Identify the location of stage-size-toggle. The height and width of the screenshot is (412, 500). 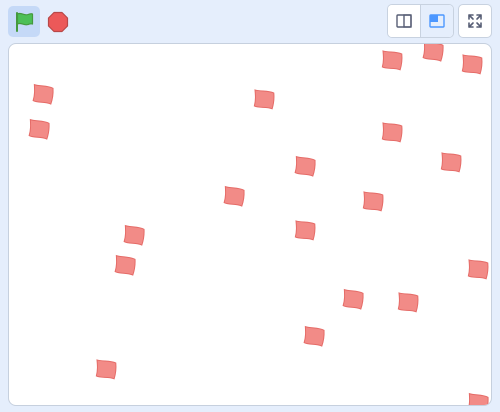
(420, 21).